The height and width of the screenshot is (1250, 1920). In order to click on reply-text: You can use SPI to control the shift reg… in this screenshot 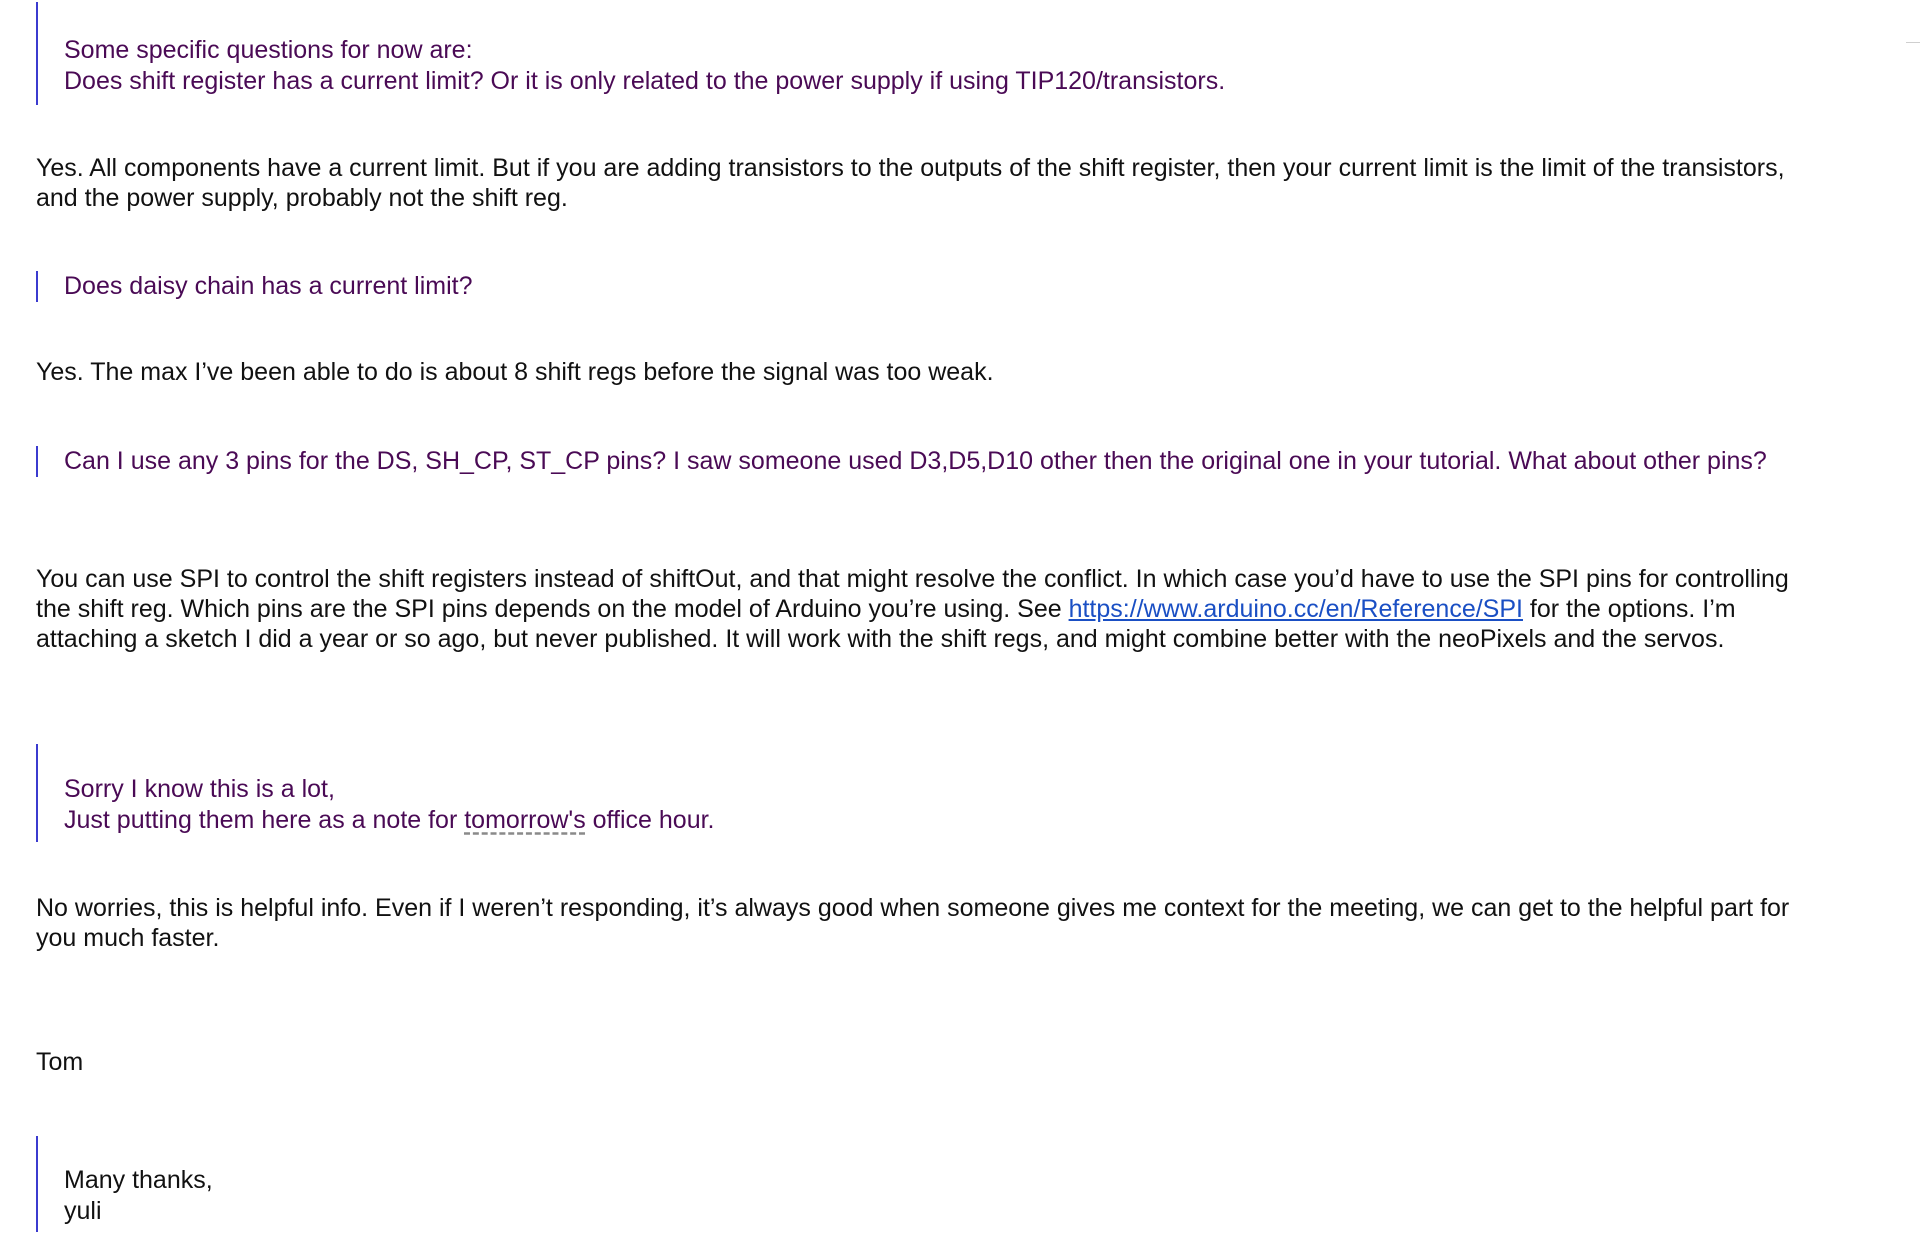, I will do `click(912, 579)`.